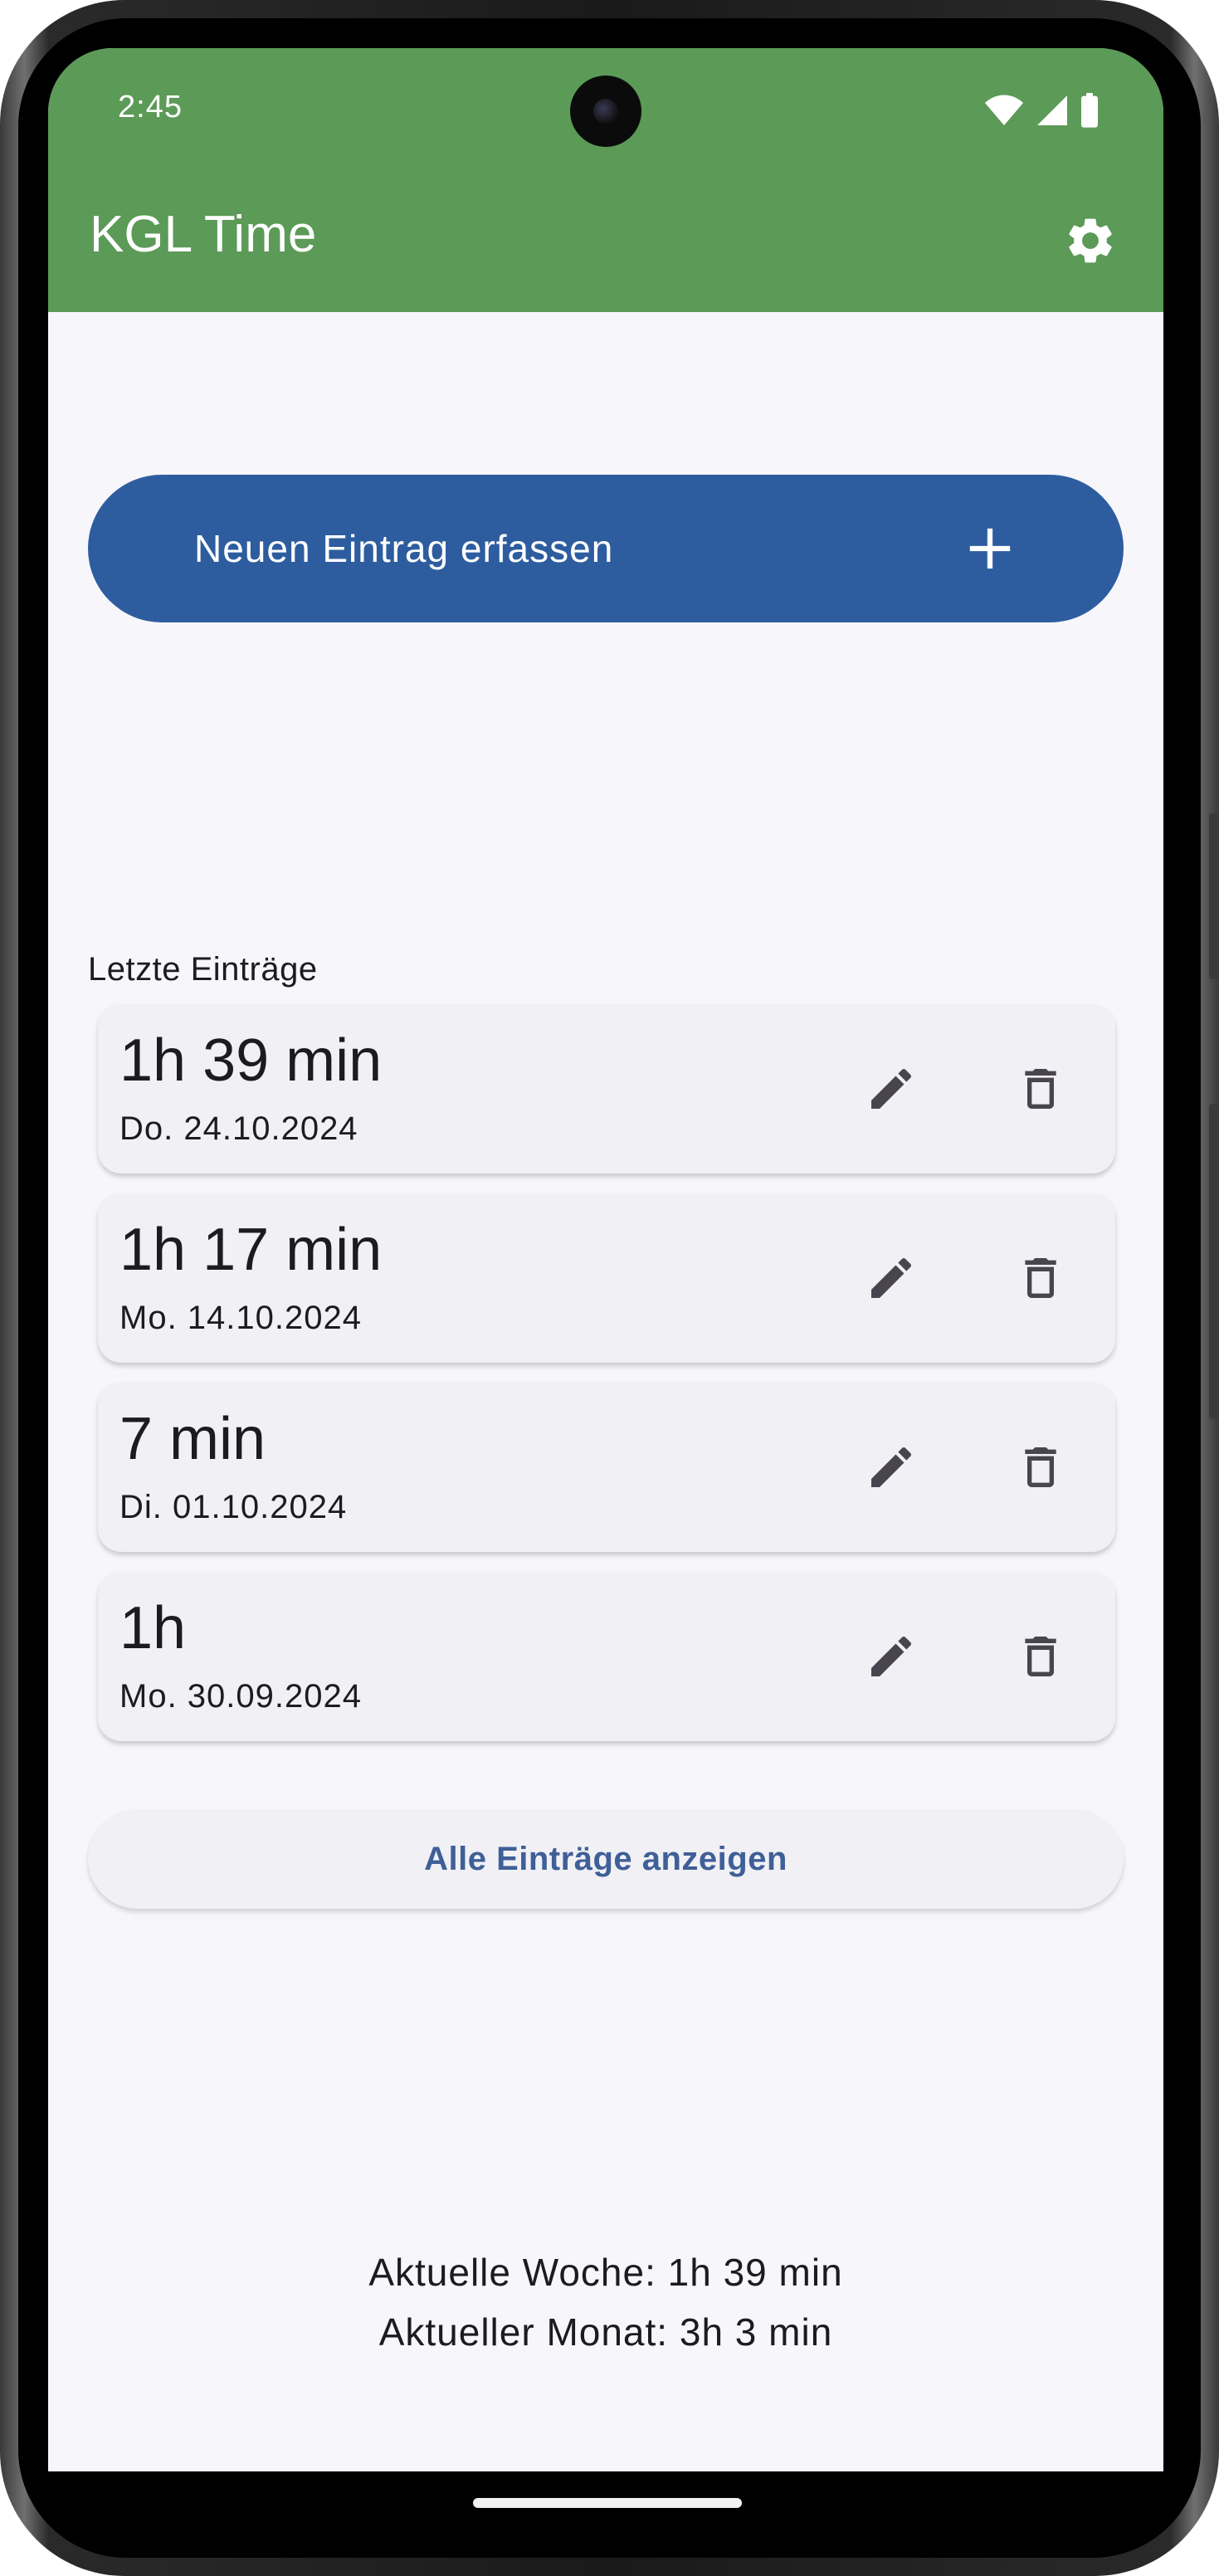 This screenshot has width=1219, height=2576. What do you see at coordinates (607, 1278) in the screenshot?
I see `entry-card: 1h 17 min Mo. 14.10.2024` at bounding box center [607, 1278].